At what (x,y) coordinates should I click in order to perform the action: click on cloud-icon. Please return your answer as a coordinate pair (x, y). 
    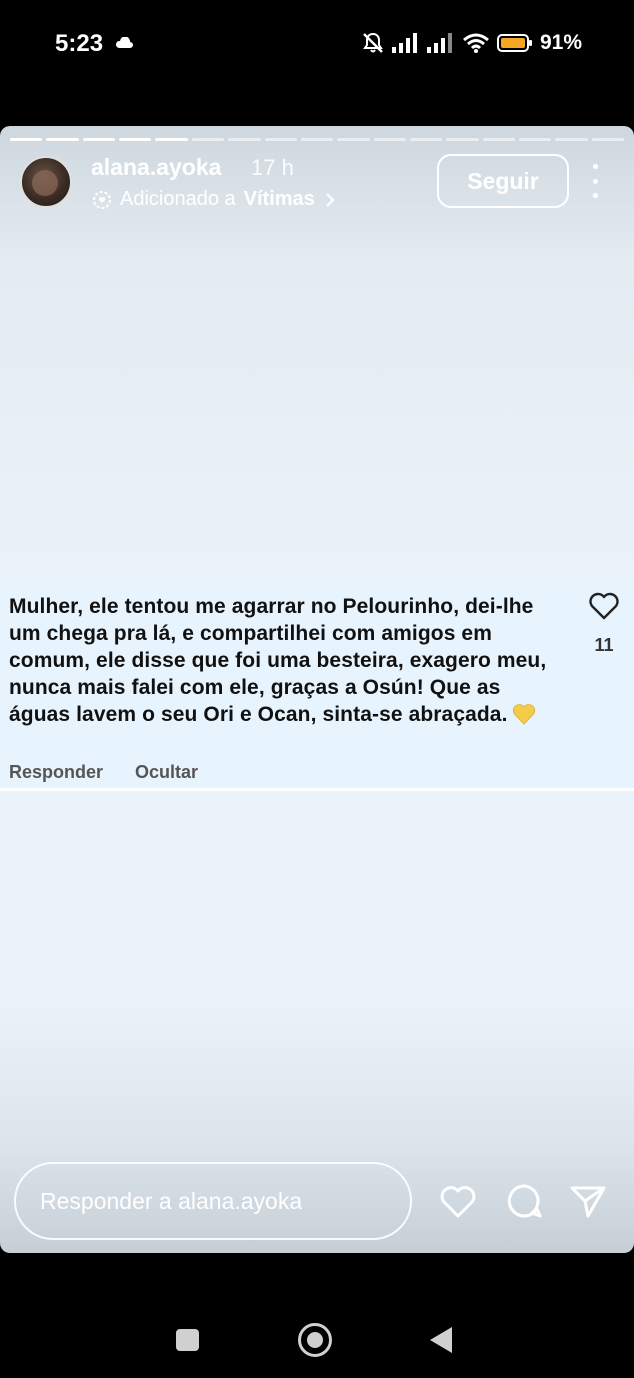
    Looking at the image, I should click on (124, 42).